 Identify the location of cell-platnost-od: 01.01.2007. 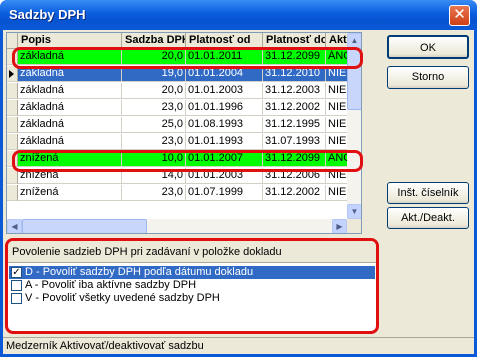
(224, 159).